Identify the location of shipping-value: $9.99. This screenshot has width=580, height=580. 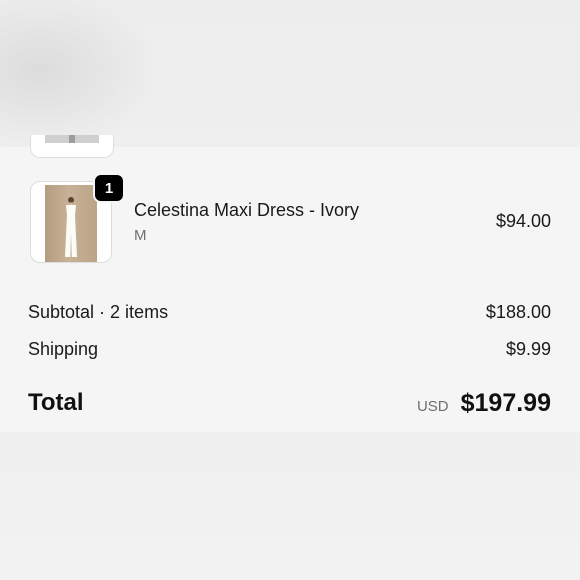
(528, 349).